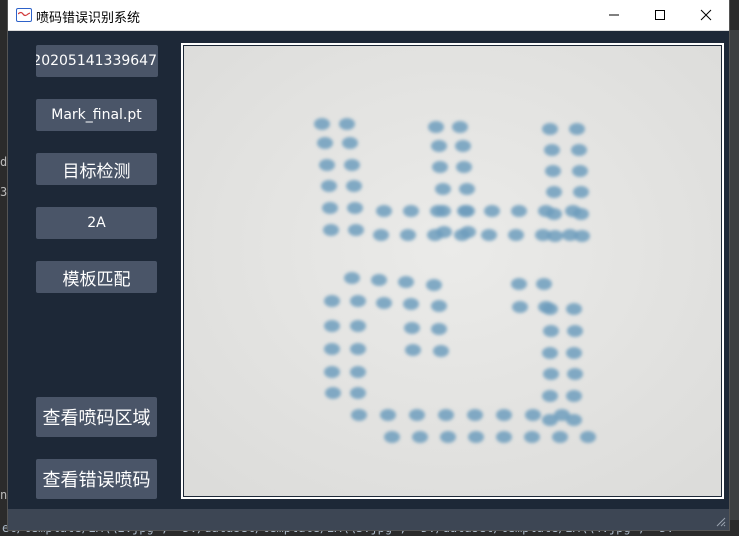 The width and height of the screenshot is (739, 536). Describe the element at coordinates (96, 115) in the screenshot. I see `model-weights-button: Mark_final.pt` at that location.